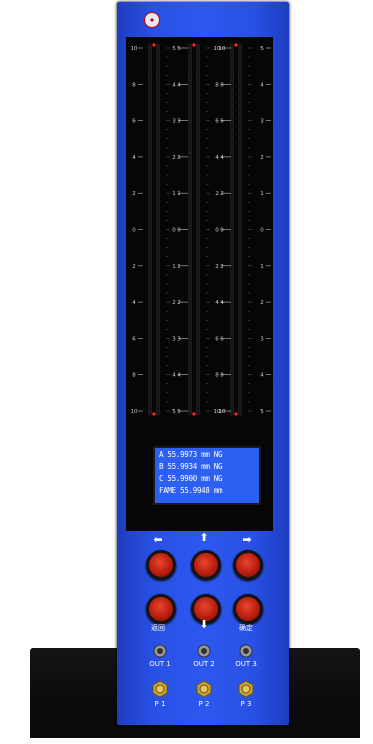 This screenshot has height=744, width=373. I want to click on p2-label: P 2, so click(204, 704).